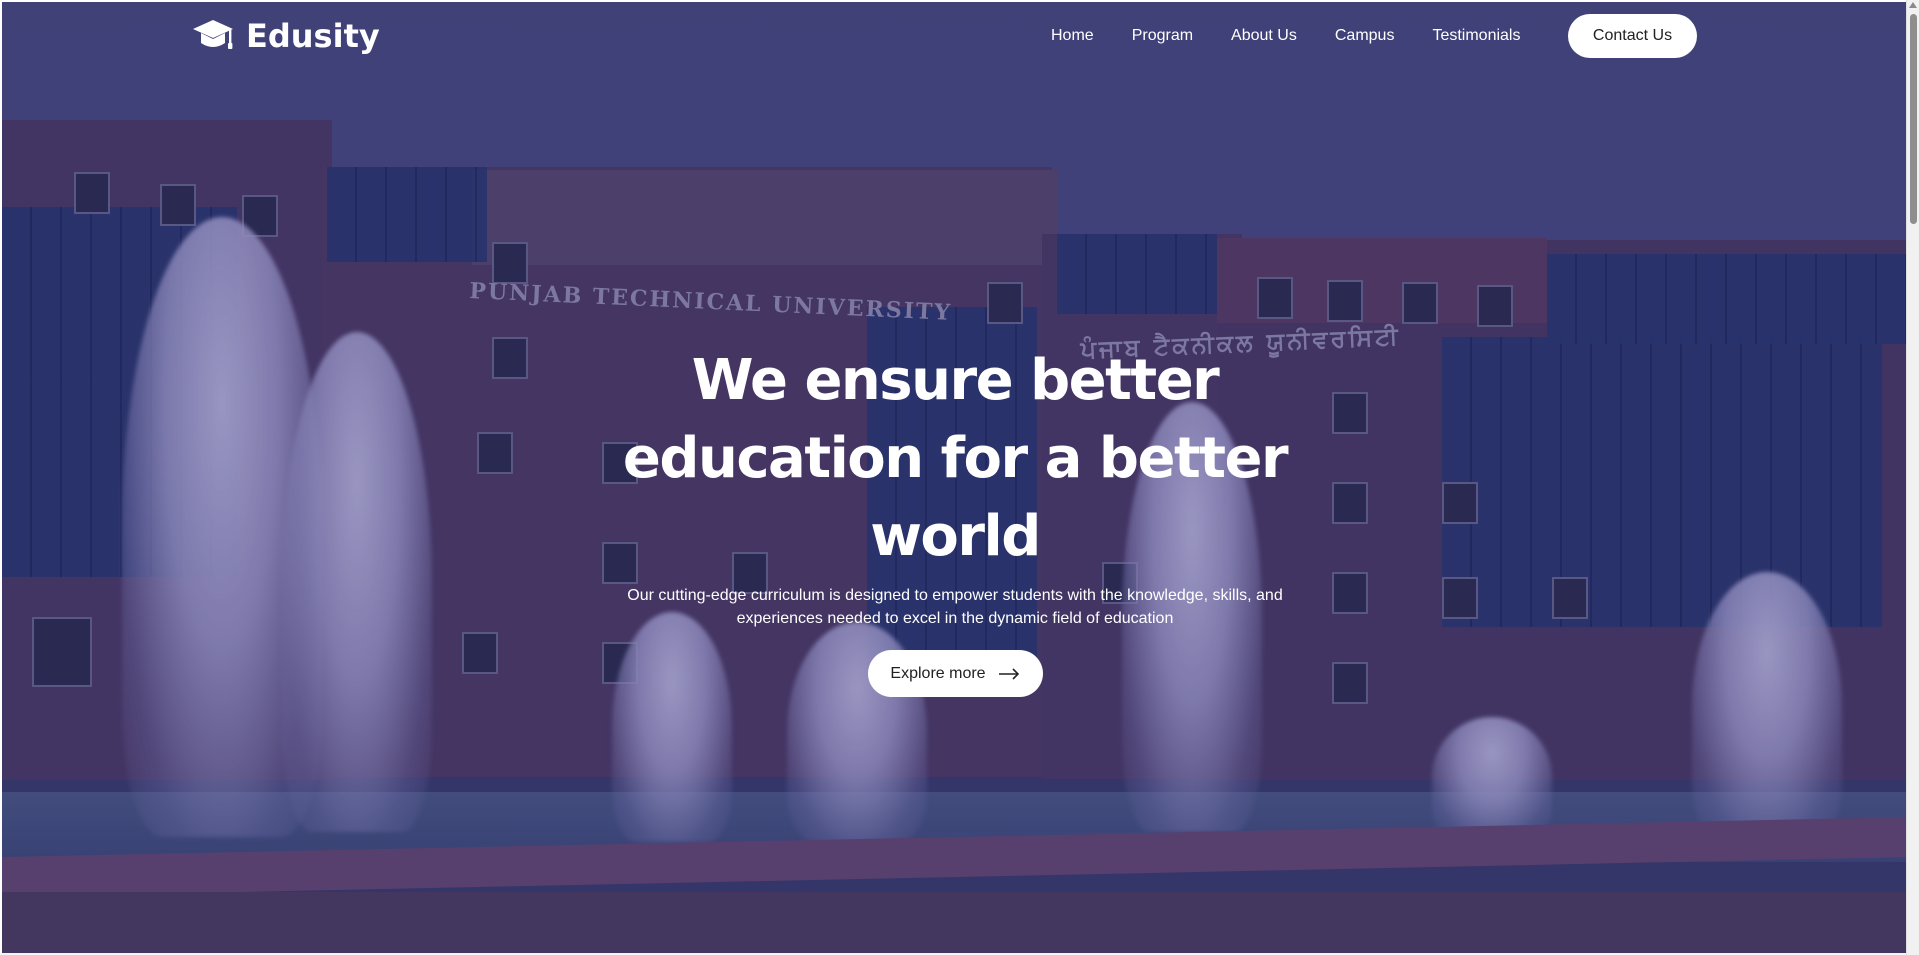 Image resolution: width=1919 pixels, height=955 pixels. Describe the element at coordinates (1632, 36) in the screenshot. I see `contact-us-button: Contact Us` at that location.